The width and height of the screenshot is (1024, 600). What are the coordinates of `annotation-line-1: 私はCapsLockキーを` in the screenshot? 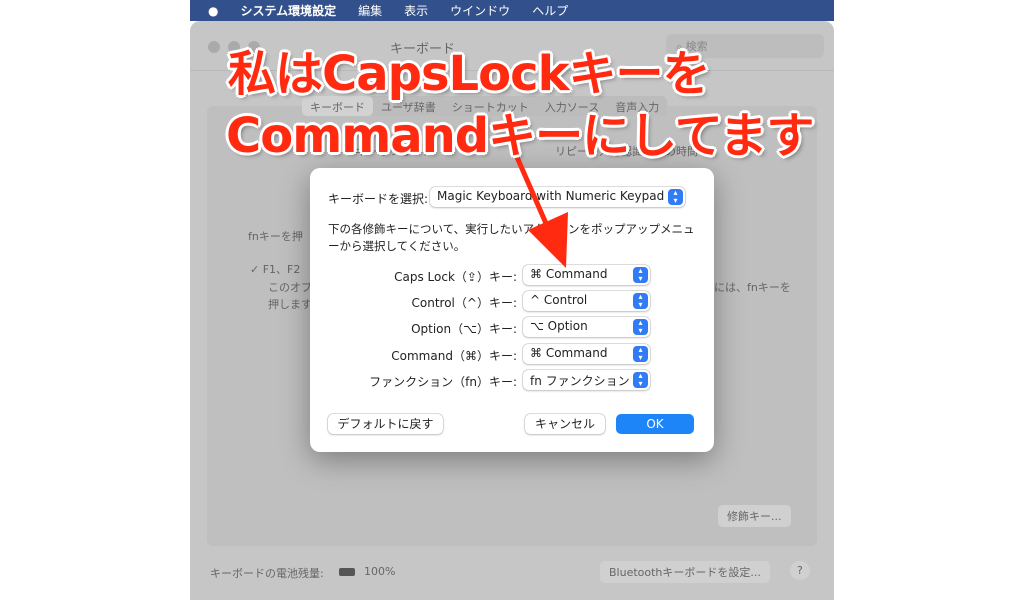 It's located at (469, 74).